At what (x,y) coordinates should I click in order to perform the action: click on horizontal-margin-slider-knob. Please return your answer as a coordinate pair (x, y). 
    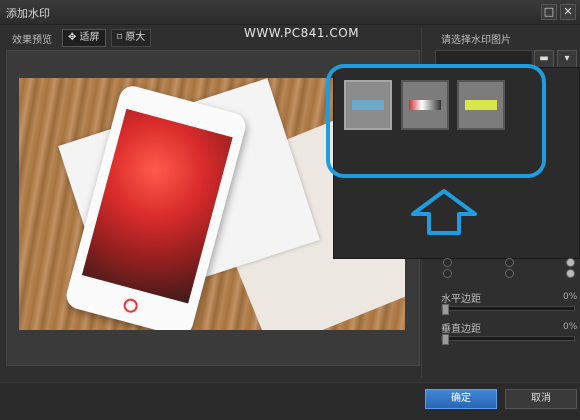
    Looking at the image, I should click on (445, 309).